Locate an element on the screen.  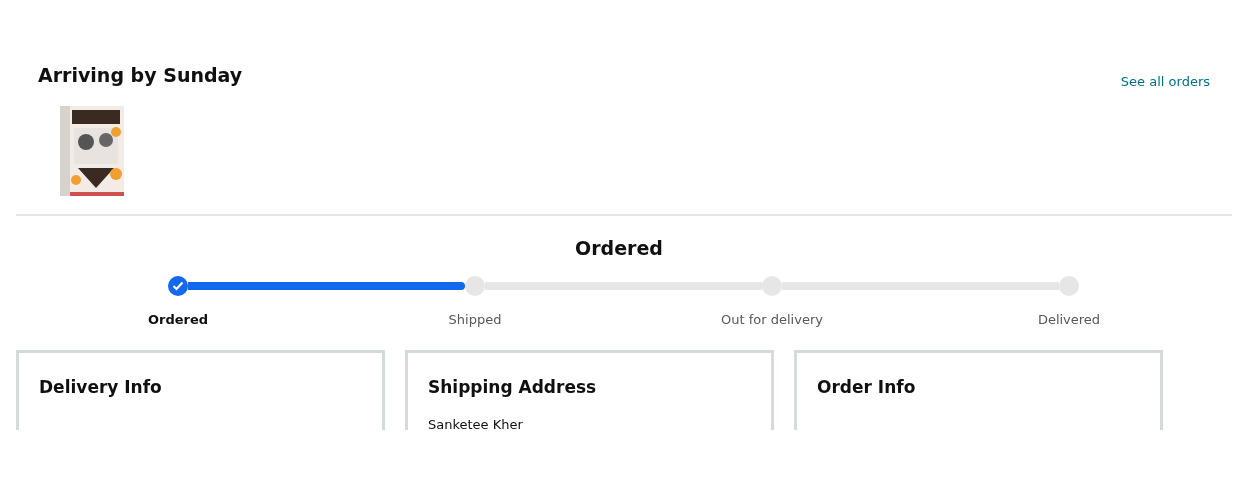
status-title: Ordered is located at coordinates (619, 248).